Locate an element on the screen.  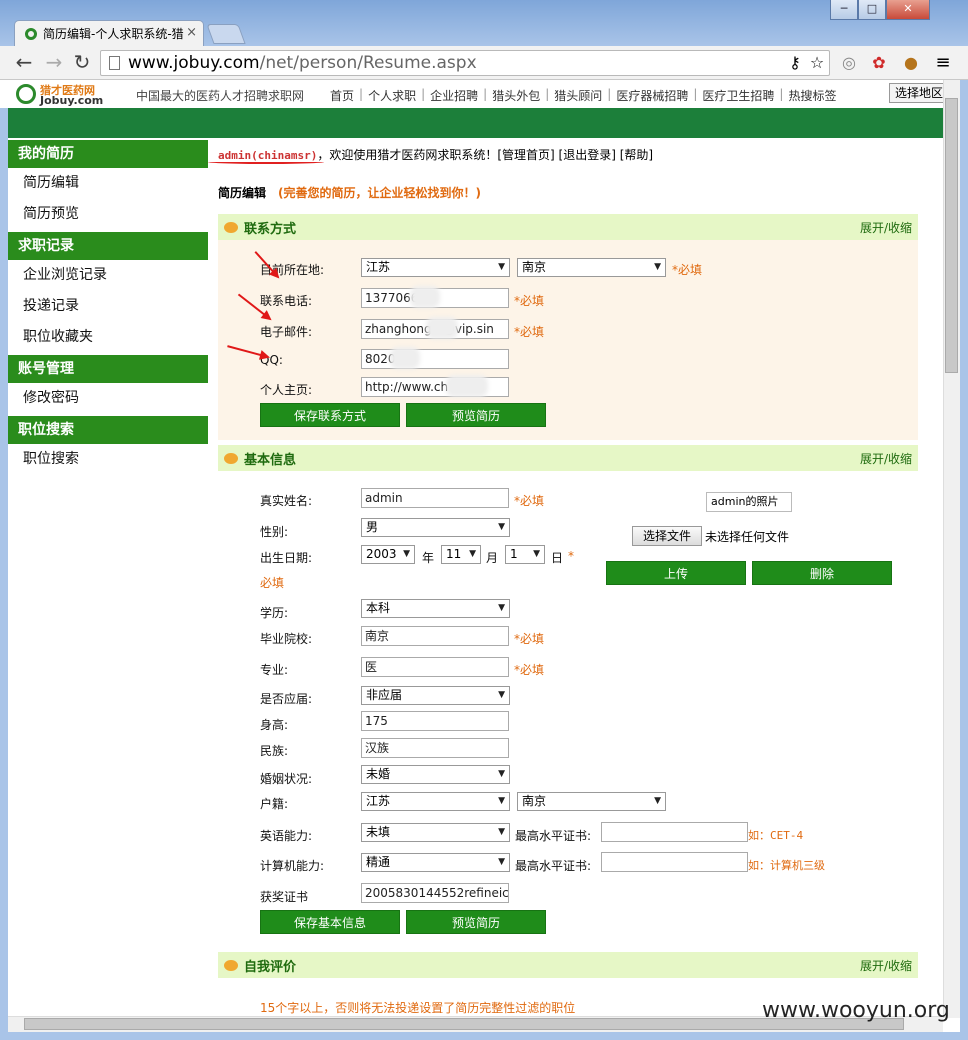
nav-hot-tags: 热搜标签 is located at coordinates (812, 95).